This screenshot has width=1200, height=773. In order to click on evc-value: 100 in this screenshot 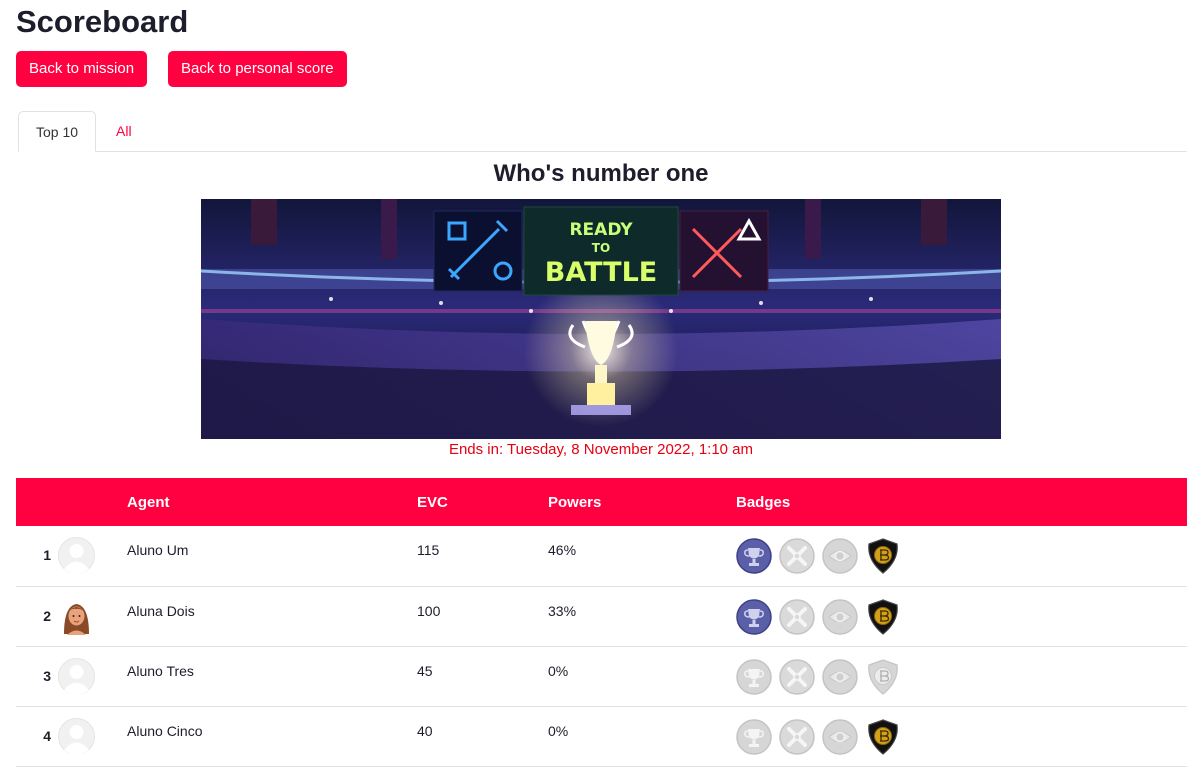, I will do `click(429, 610)`.